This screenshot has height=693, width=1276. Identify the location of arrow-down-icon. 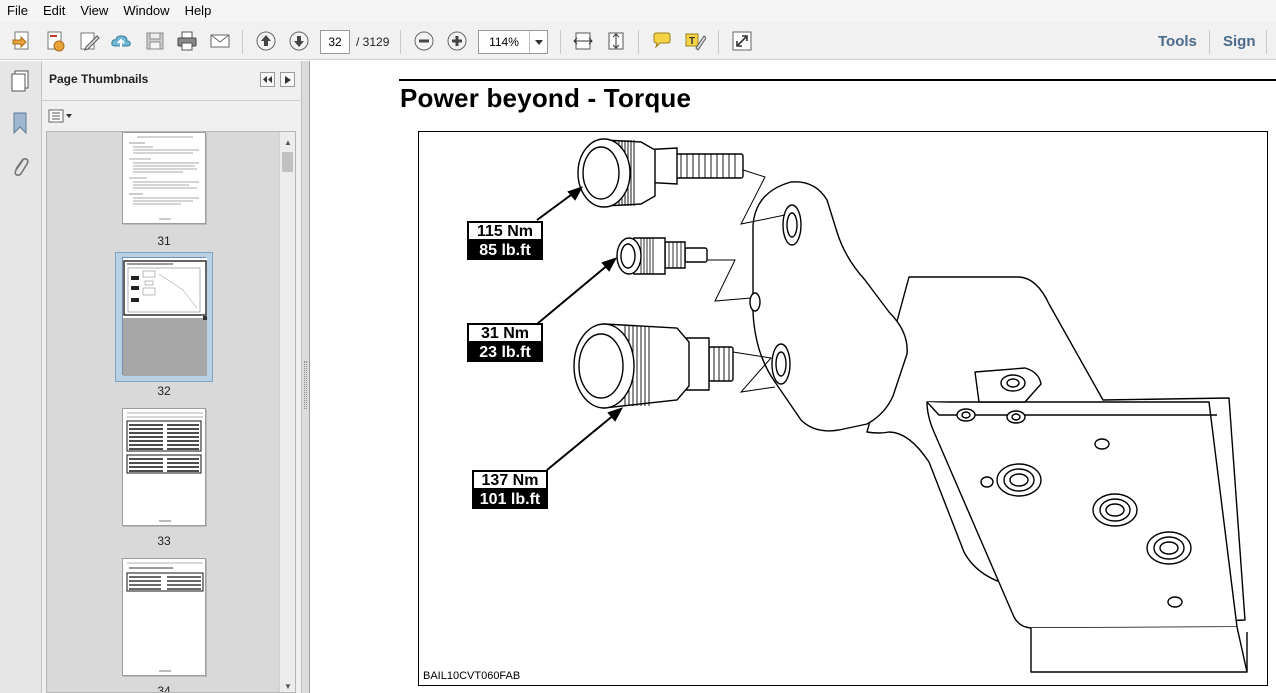
(299, 41).